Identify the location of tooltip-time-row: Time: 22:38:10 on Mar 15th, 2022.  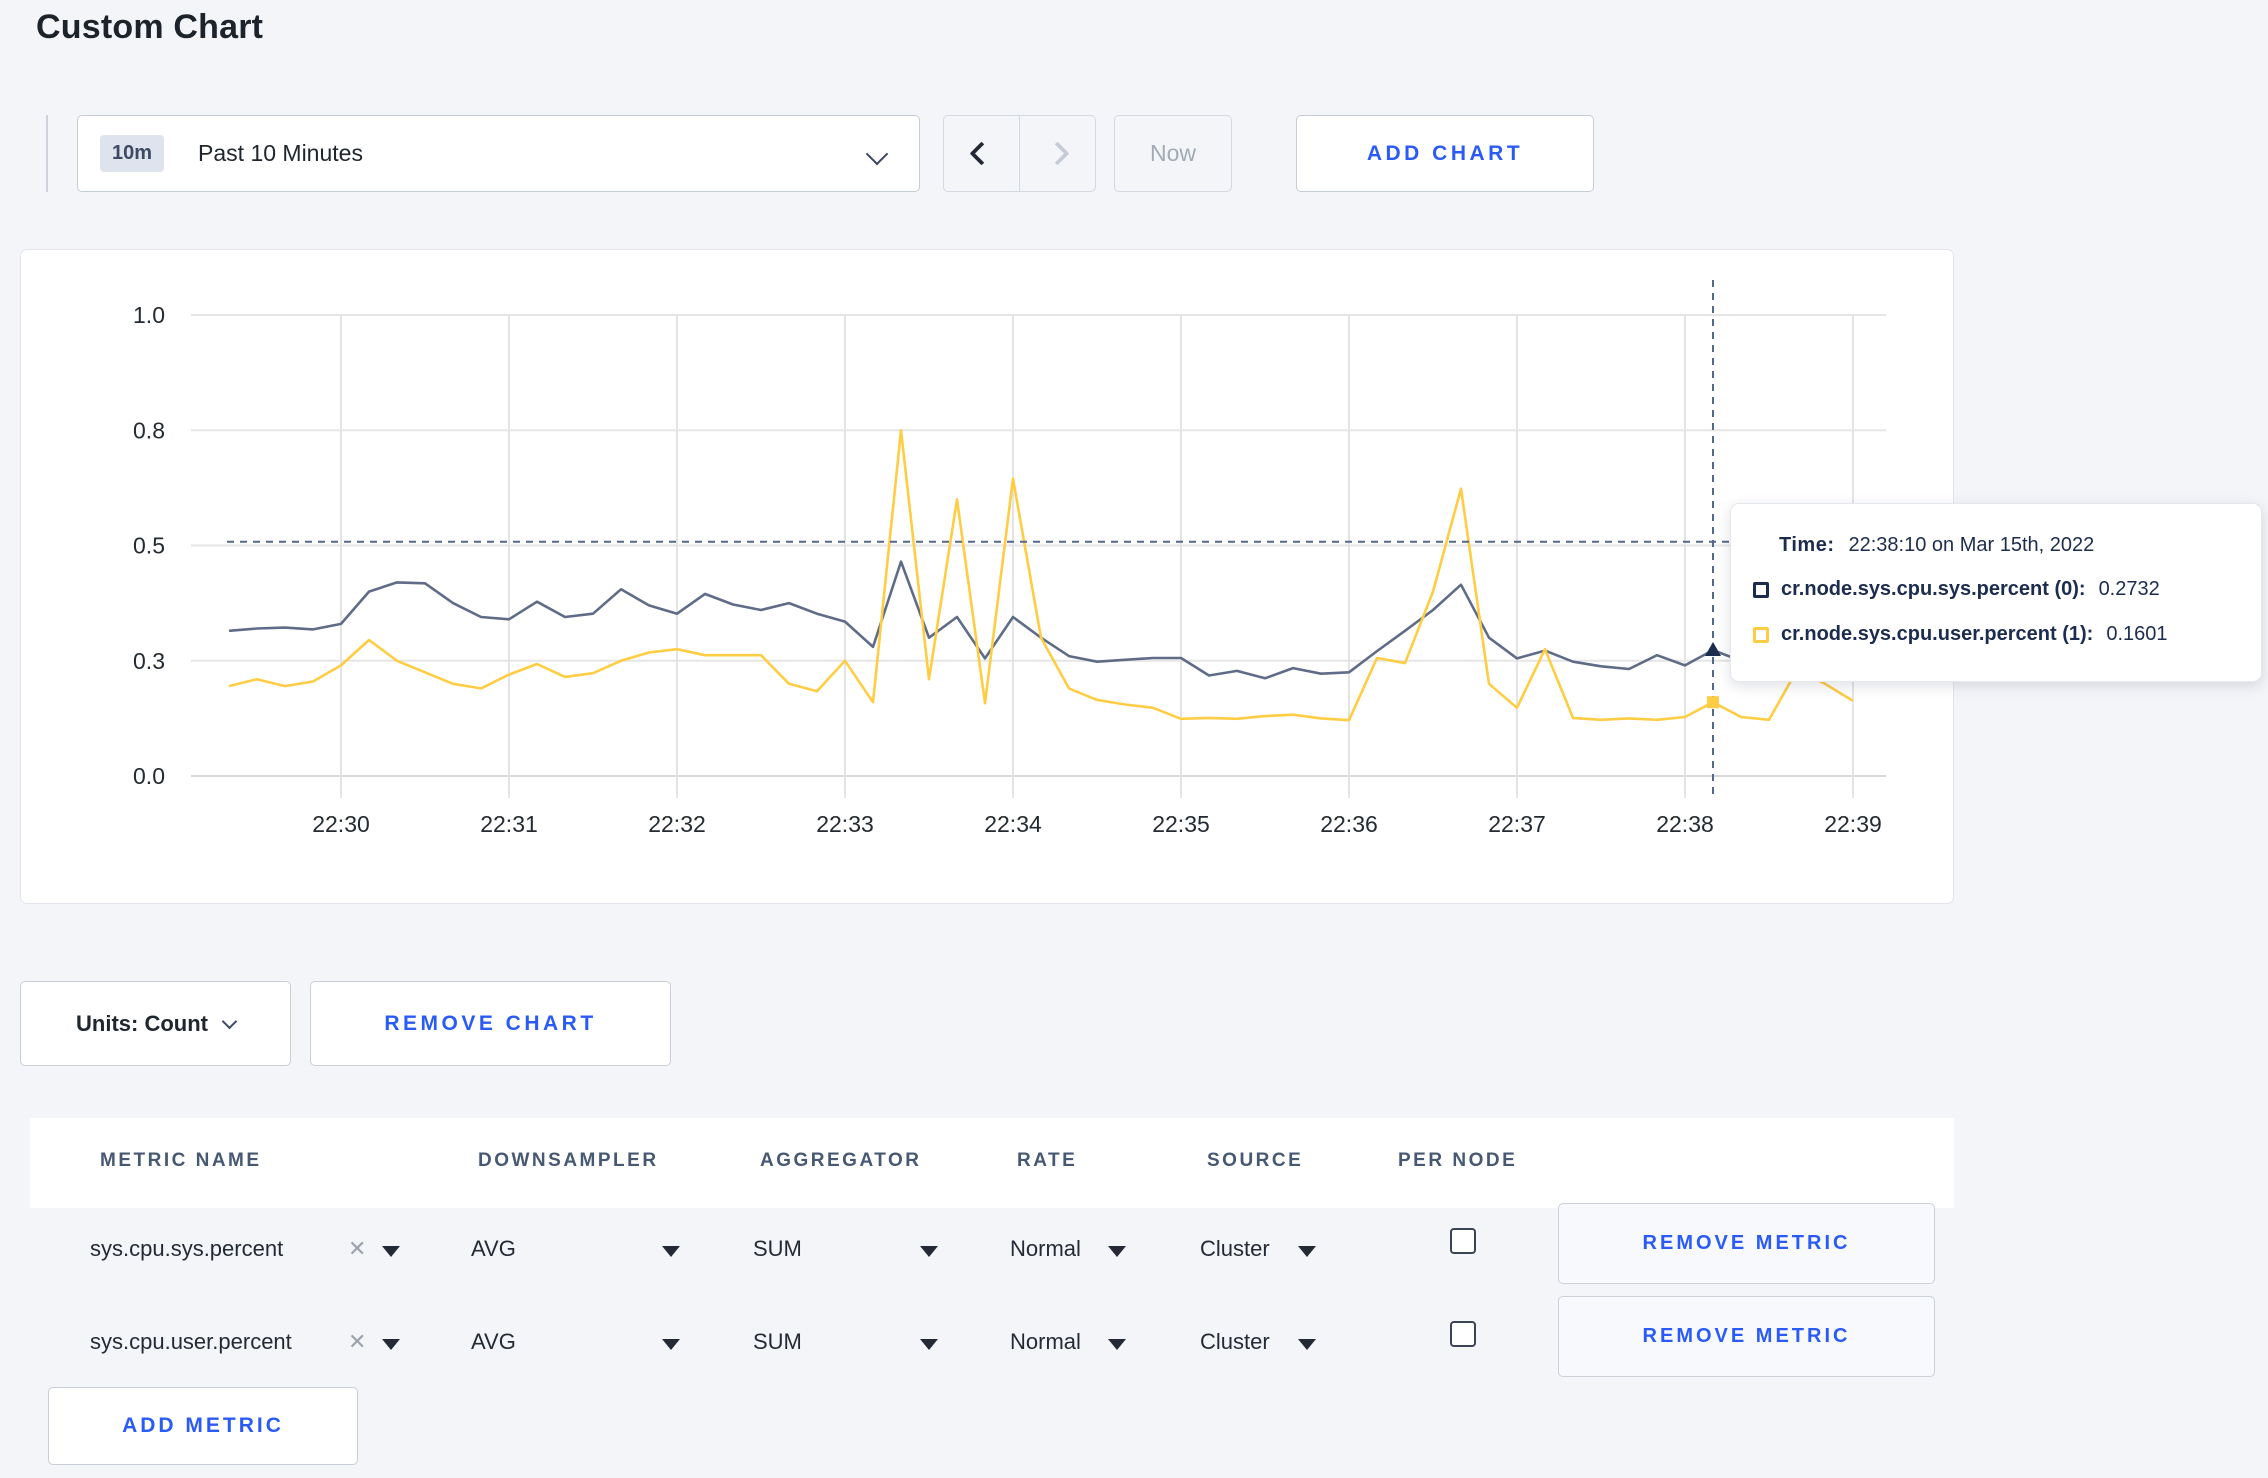
(1936, 545).